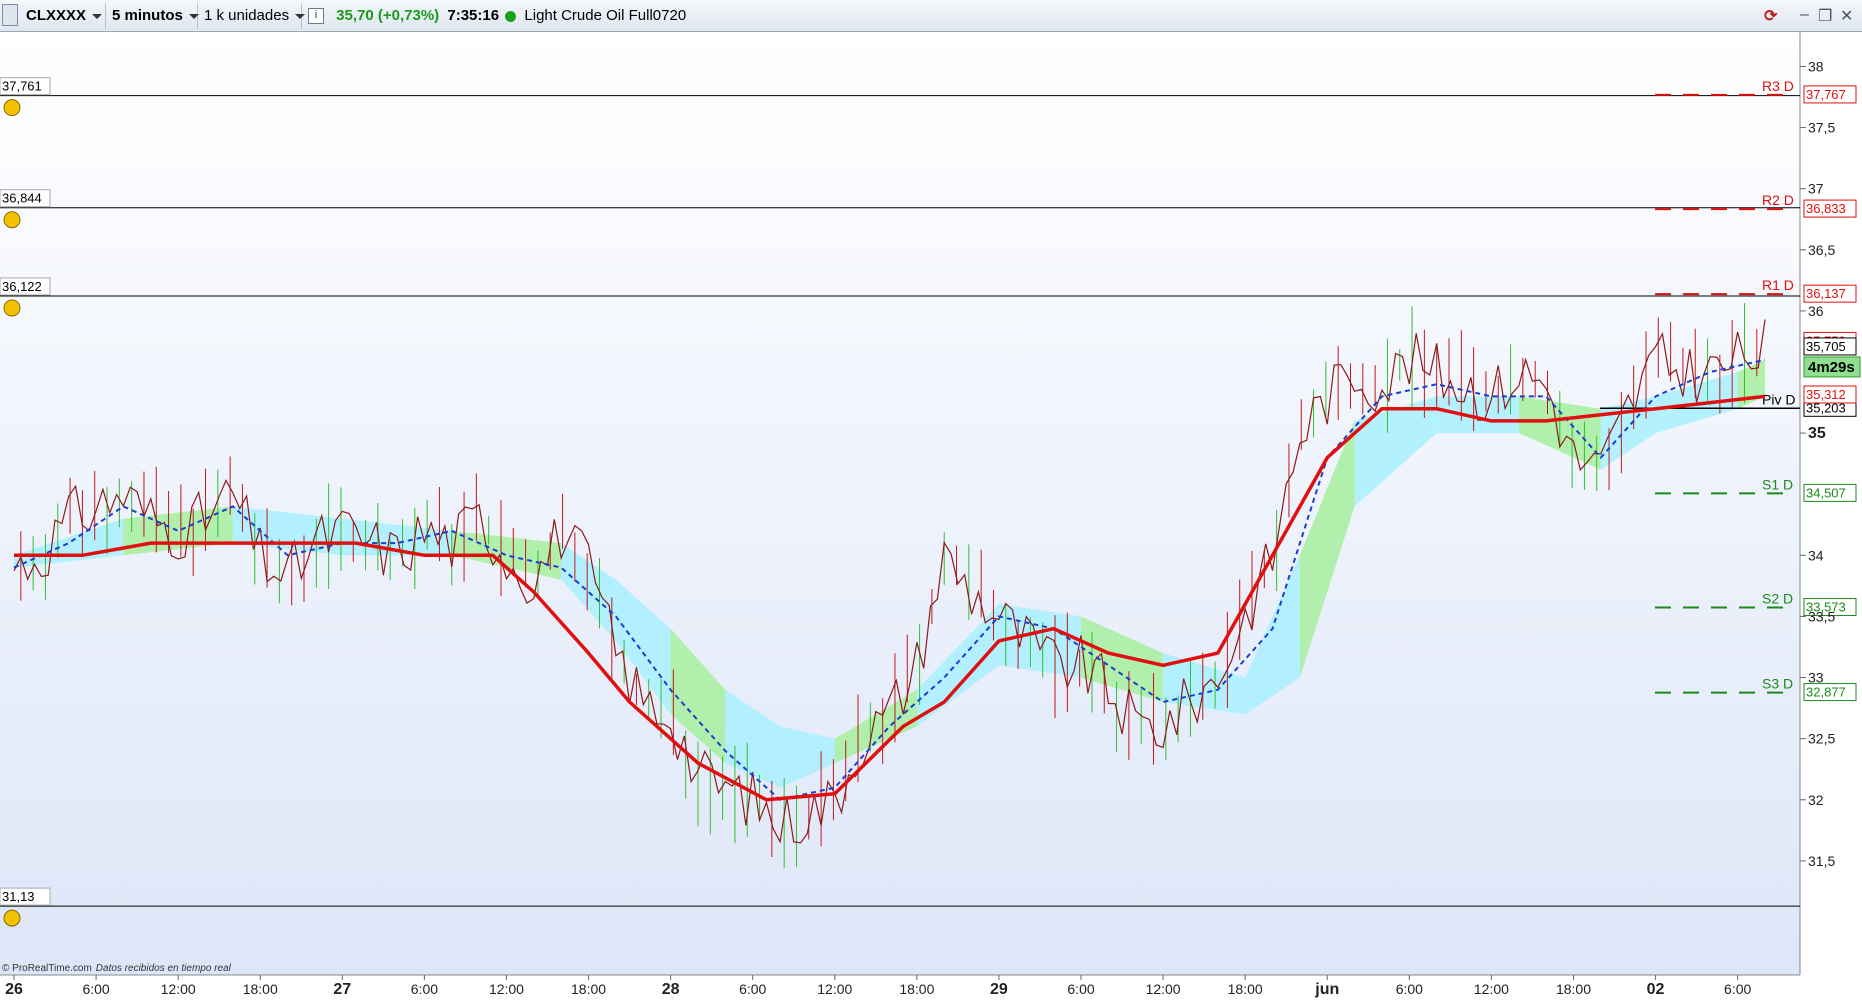  I want to click on pivot-name-label: R3 D, so click(1778, 86).